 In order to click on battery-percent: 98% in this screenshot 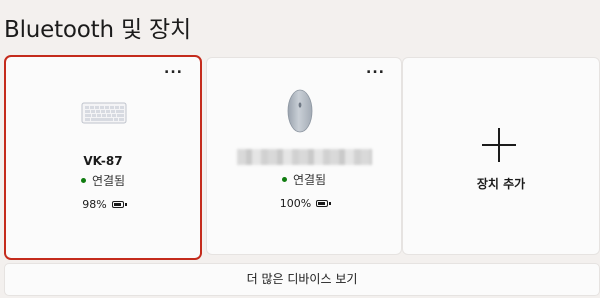, I will do `click(94, 204)`.